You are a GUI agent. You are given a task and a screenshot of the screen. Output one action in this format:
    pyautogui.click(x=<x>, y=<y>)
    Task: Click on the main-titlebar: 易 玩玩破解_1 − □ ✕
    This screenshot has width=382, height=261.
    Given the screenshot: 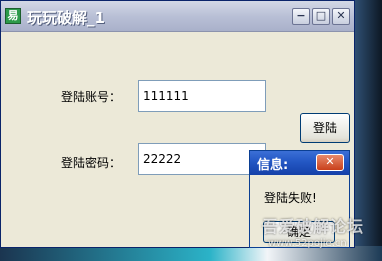 What is the action you would take?
    pyautogui.click(x=177, y=16)
    